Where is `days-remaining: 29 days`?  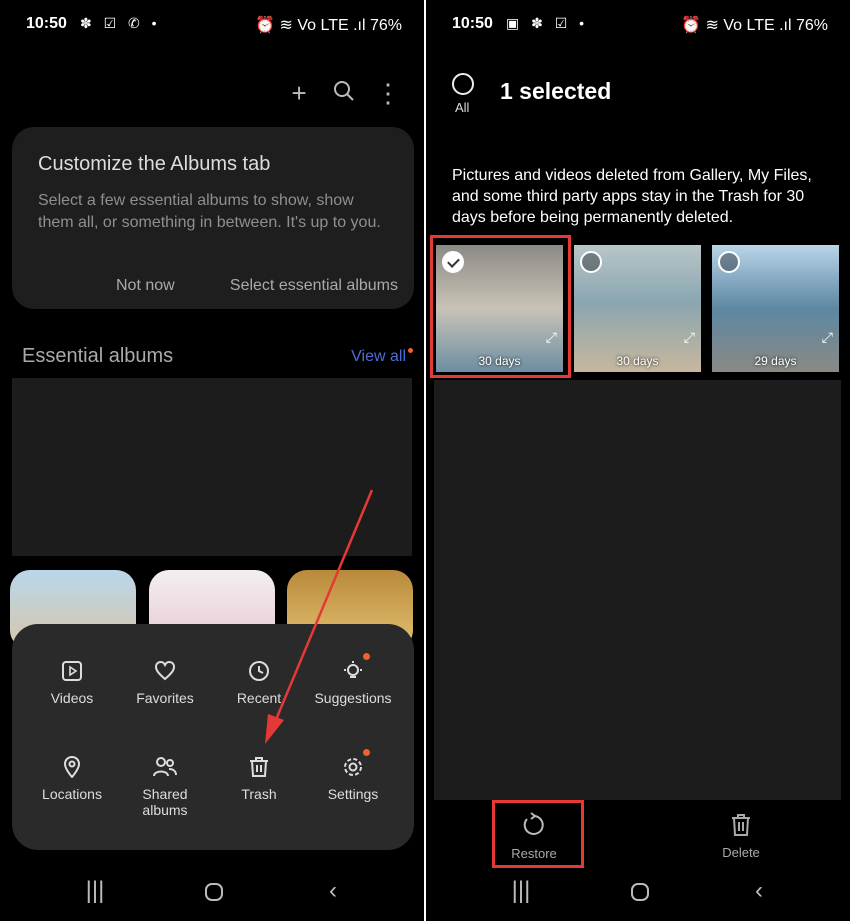
days-remaining: 29 days is located at coordinates (775, 361).